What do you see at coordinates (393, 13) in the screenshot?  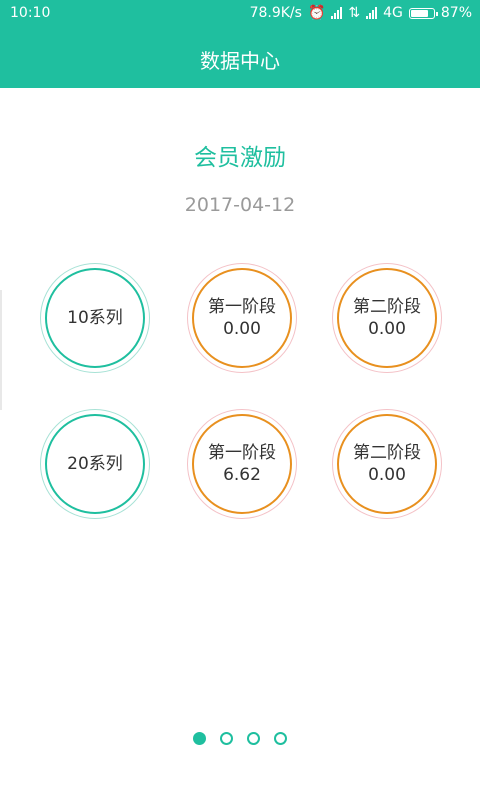 I see `network-type: 4G` at bounding box center [393, 13].